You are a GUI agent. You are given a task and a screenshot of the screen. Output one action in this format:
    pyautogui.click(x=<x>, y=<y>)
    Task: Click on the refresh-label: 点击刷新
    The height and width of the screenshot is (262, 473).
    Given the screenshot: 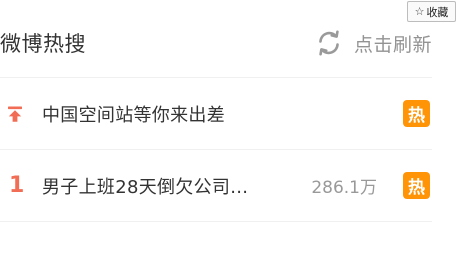 What is the action you would take?
    pyautogui.click(x=392, y=44)
    